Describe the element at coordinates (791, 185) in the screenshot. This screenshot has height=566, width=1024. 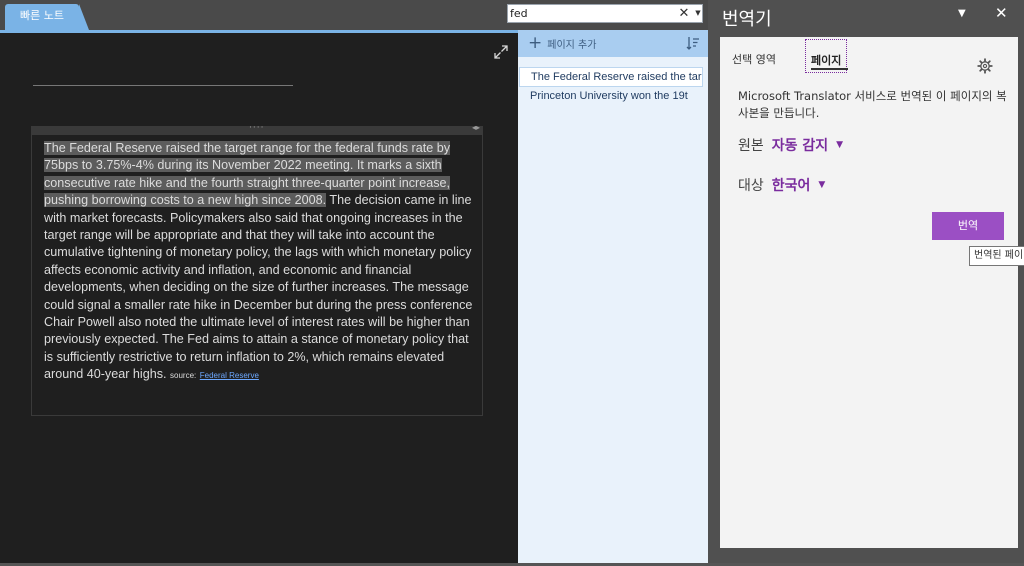
I see `target-language-dropdown: 한국어` at that location.